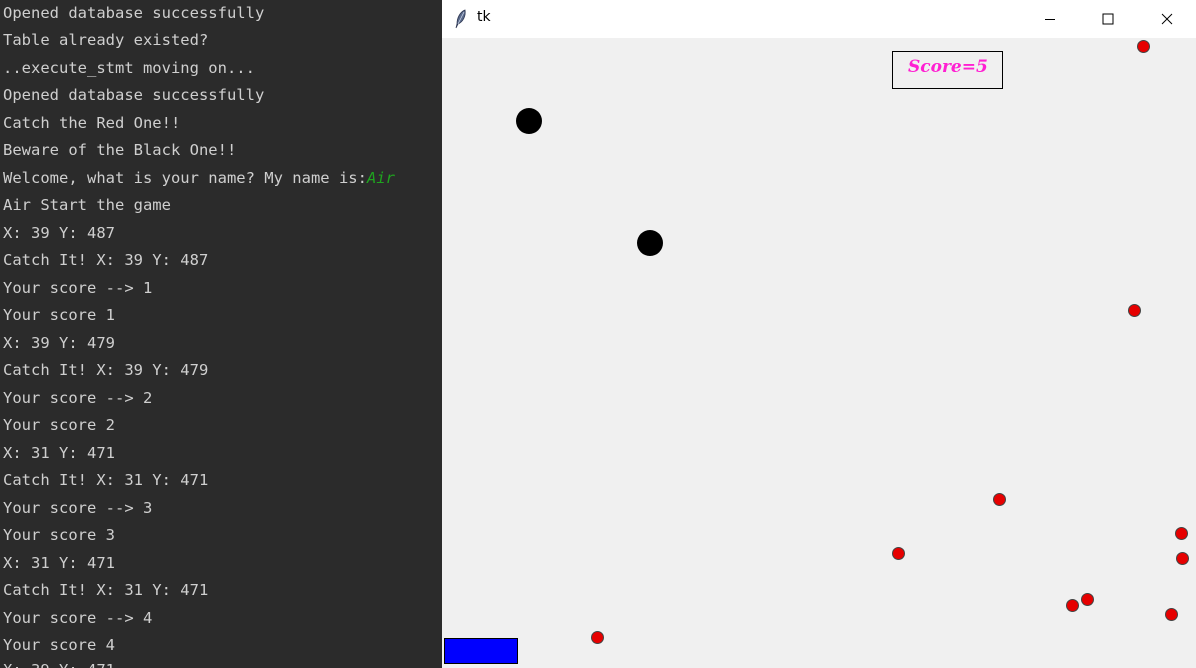  What do you see at coordinates (59, 315) in the screenshot?
I see `console-line: Your score 1` at bounding box center [59, 315].